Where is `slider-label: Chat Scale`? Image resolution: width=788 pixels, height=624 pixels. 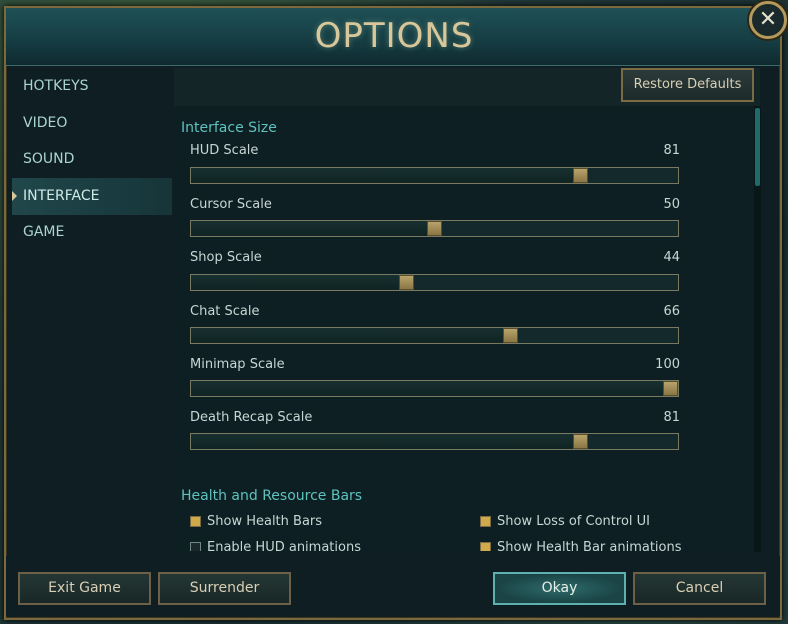
slider-label: Chat Scale is located at coordinates (225, 311).